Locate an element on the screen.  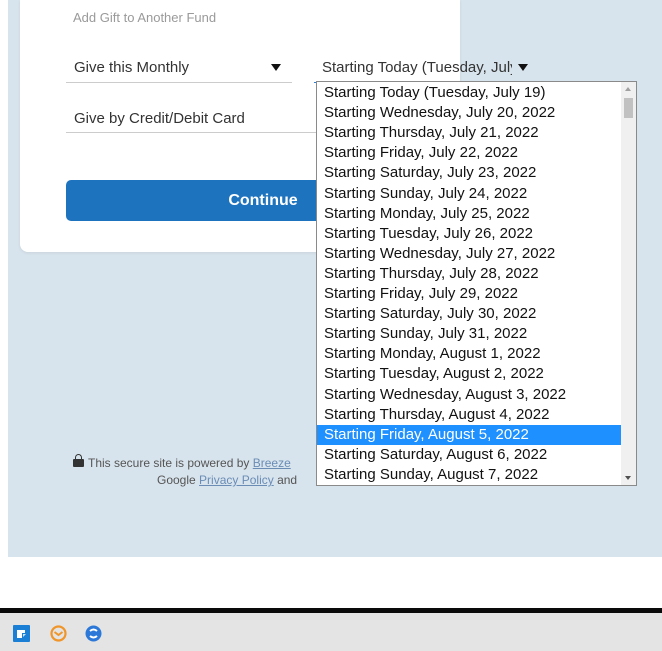
dropdown-option: Starting Saturday, July 23, 2022 is located at coordinates (469, 173).